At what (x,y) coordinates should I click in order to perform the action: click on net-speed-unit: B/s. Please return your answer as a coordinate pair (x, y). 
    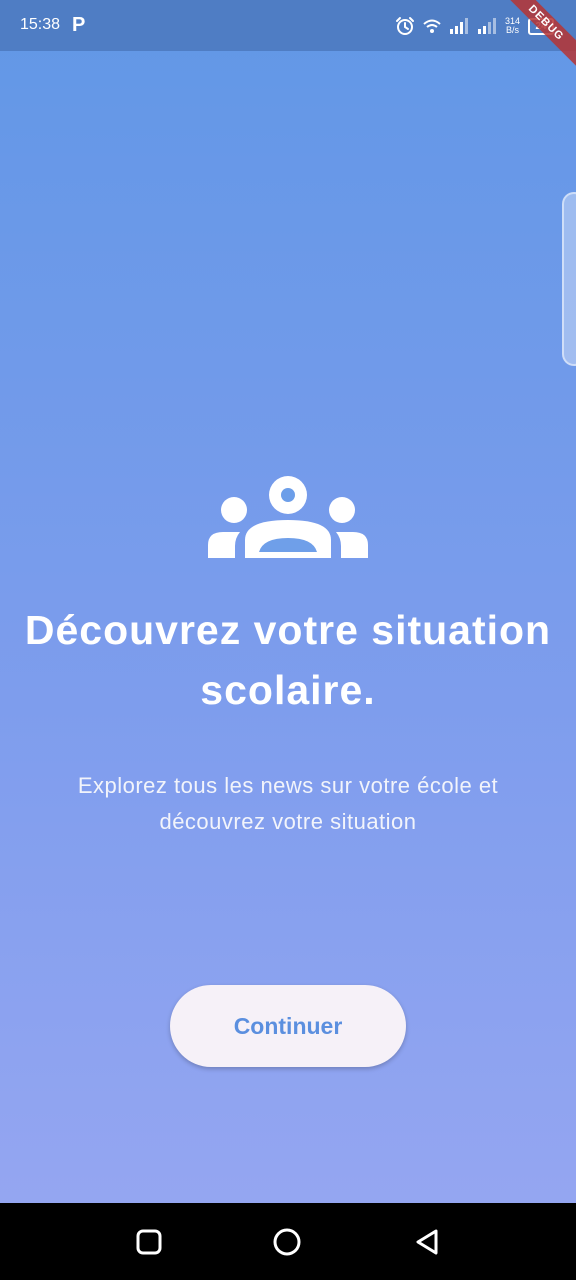
    Looking at the image, I should click on (512, 30).